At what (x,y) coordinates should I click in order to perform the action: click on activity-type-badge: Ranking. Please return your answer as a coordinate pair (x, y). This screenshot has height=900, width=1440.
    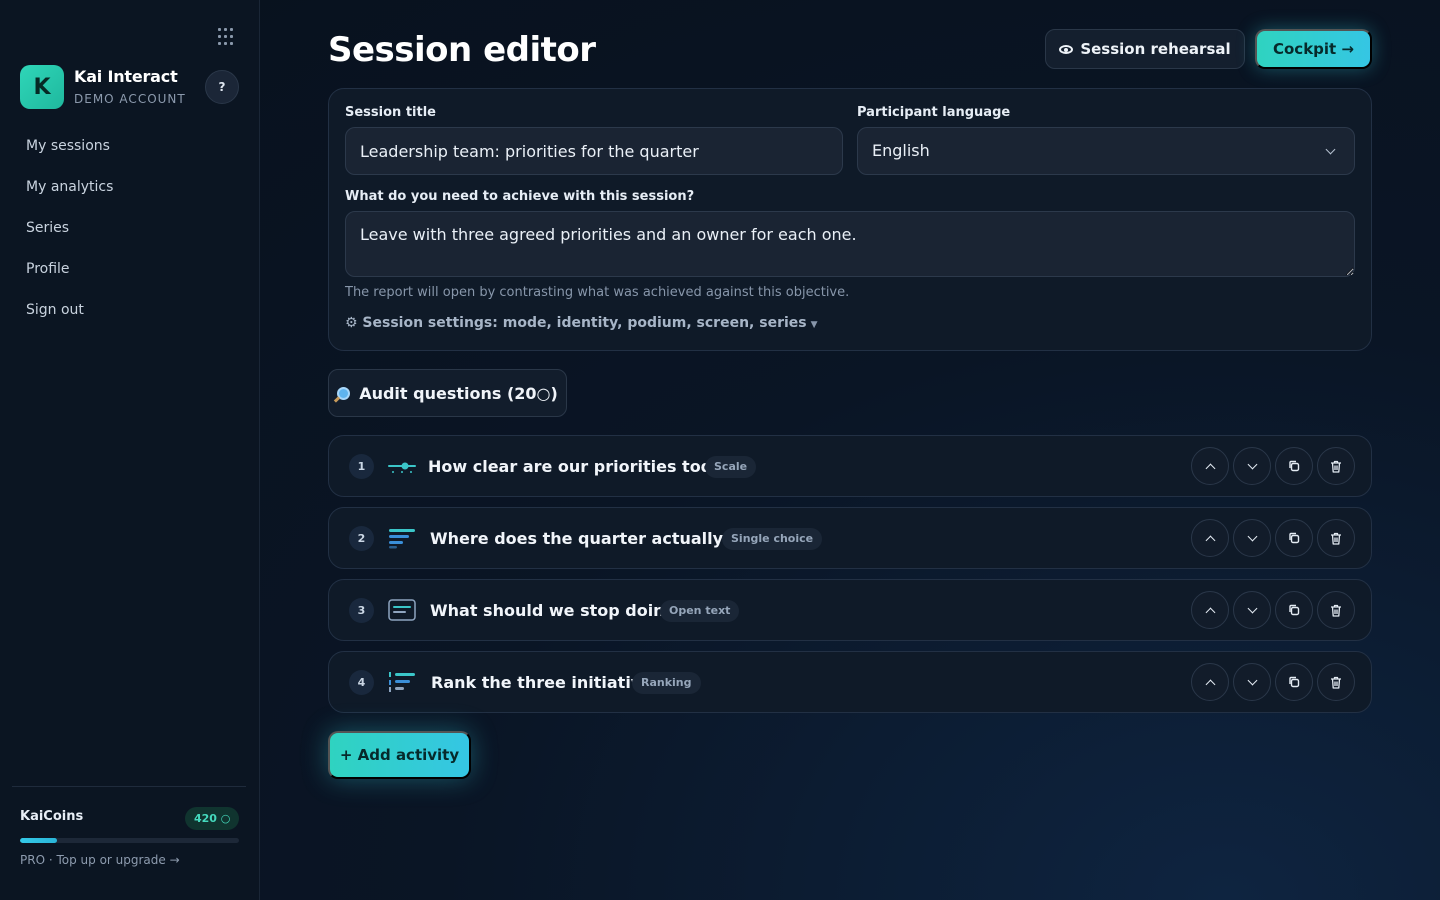
    Looking at the image, I should click on (666, 683).